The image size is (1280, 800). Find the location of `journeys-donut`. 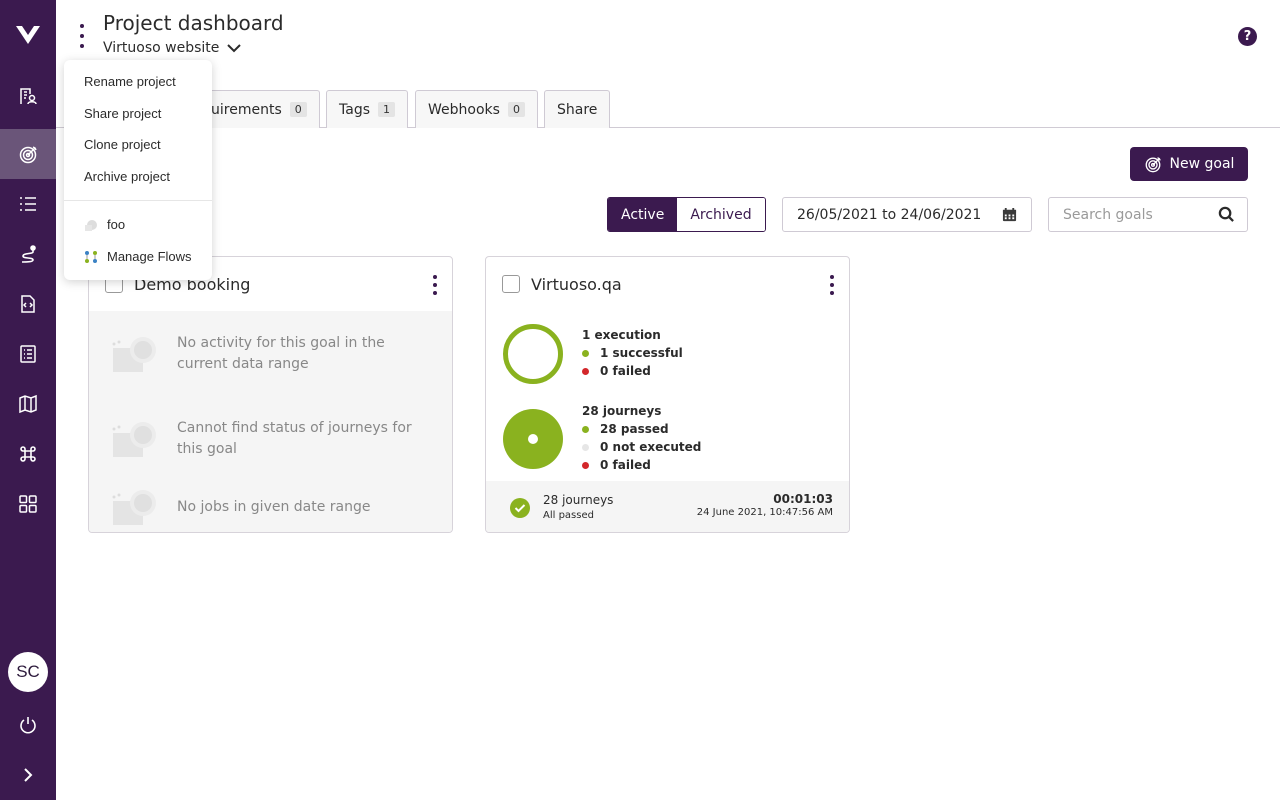

journeys-donut is located at coordinates (533, 439).